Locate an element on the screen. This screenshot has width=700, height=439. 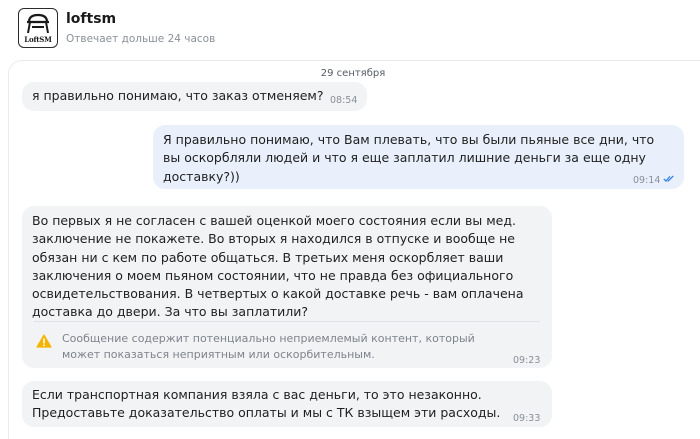
warning-triangle-icon is located at coordinates (44, 341).